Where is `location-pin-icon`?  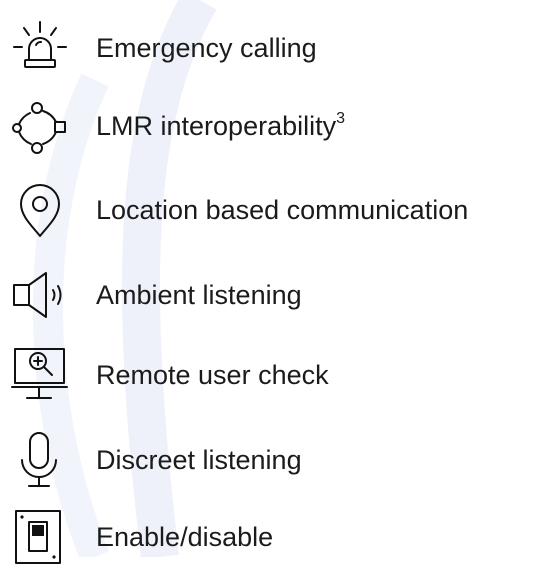
location-pin-icon is located at coordinates (40, 210).